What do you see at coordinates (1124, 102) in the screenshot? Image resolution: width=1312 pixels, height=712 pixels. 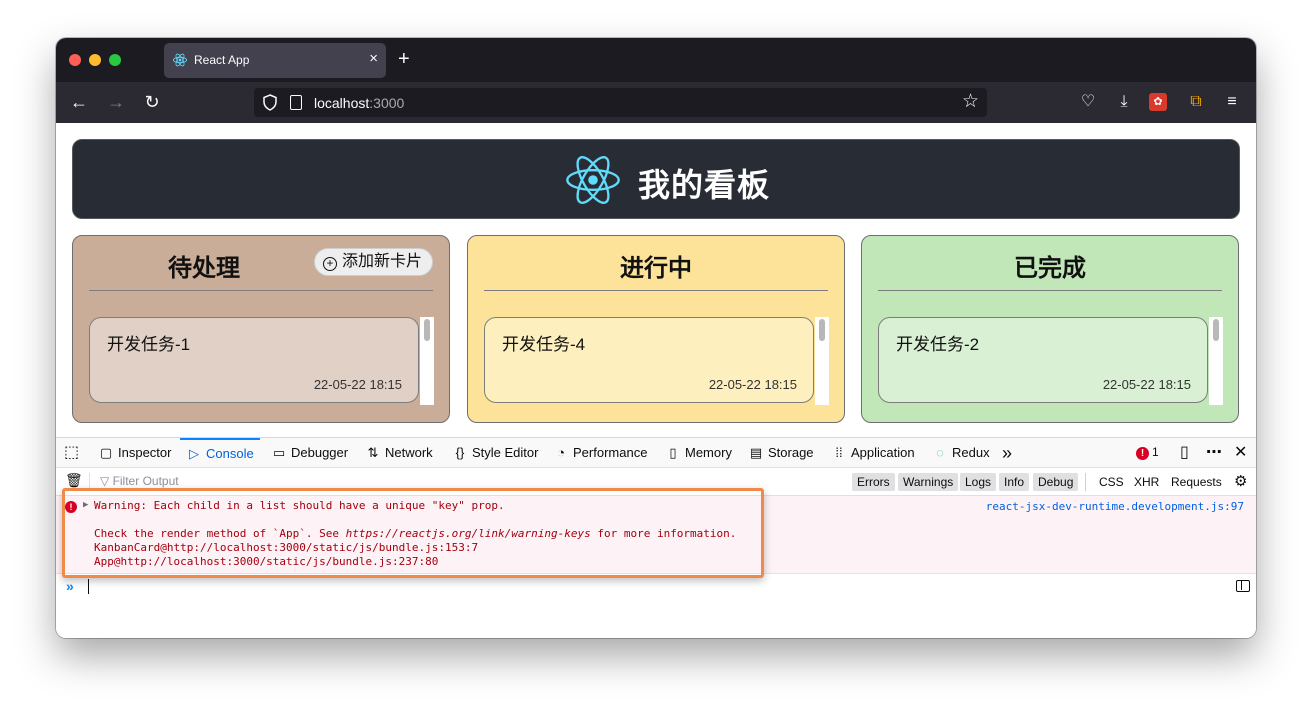 I see `downloads-icon: ⤓` at bounding box center [1124, 102].